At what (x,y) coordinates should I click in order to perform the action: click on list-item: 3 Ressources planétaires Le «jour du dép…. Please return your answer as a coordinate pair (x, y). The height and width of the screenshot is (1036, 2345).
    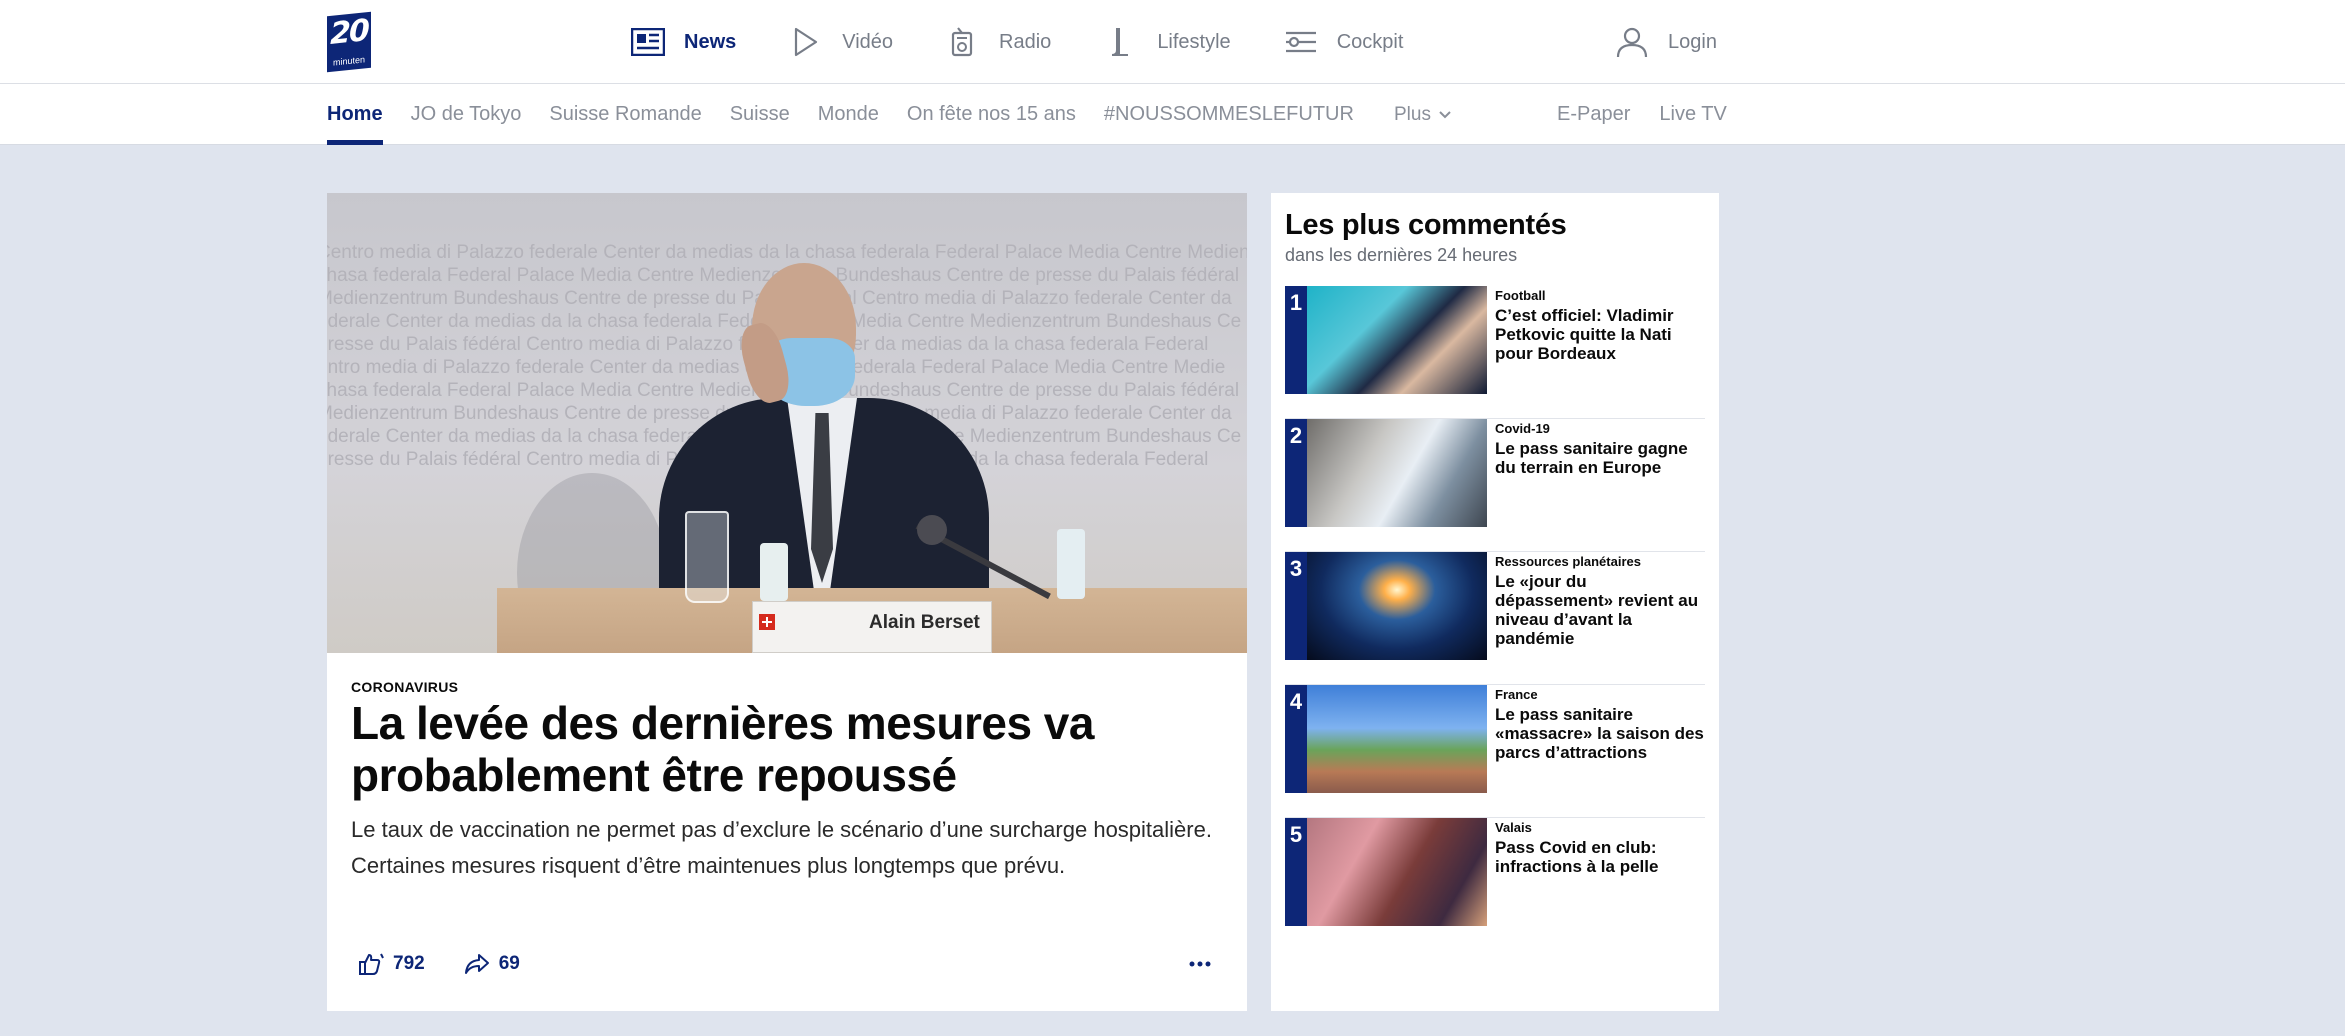
    Looking at the image, I should click on (1495, 618).